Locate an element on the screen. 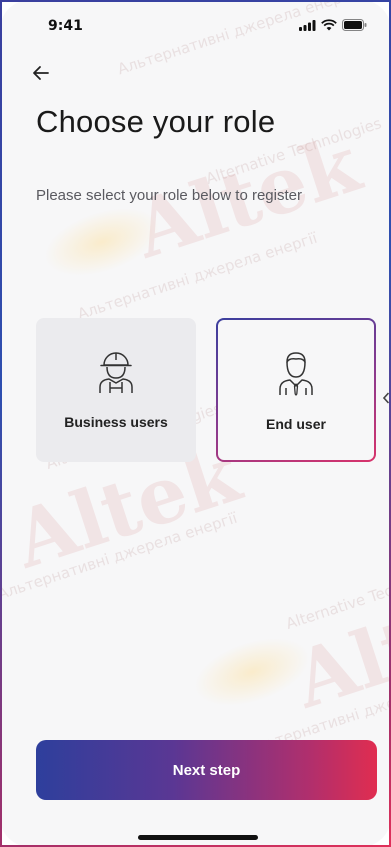 The image size is (391, 847). wifi-icon is located at coordinates (329, 25).